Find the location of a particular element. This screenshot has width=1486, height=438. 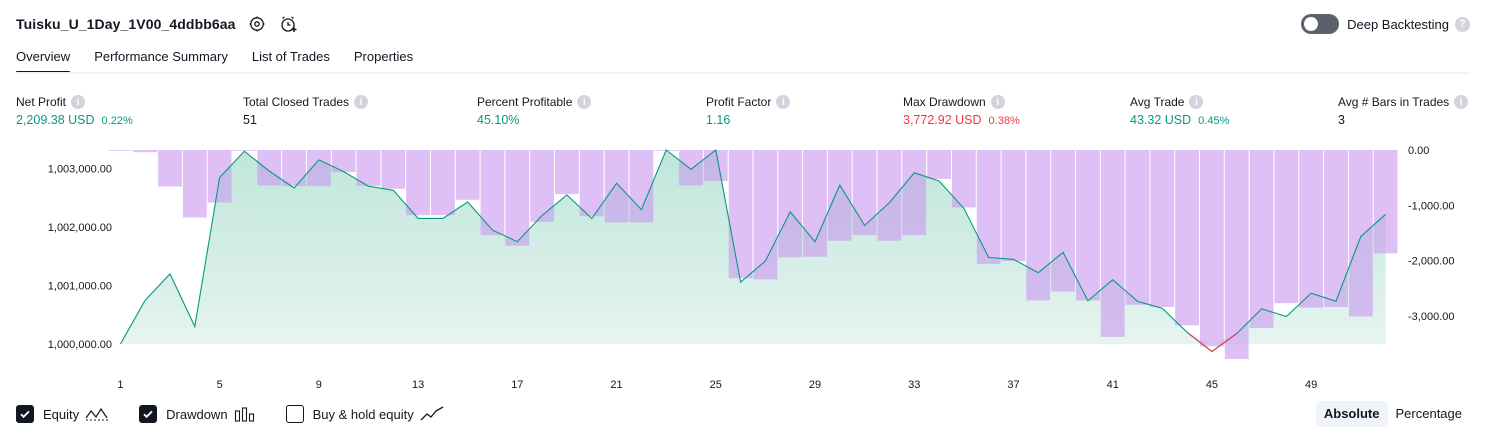

drawdown-checkbox is located at coordinates (148, 414).